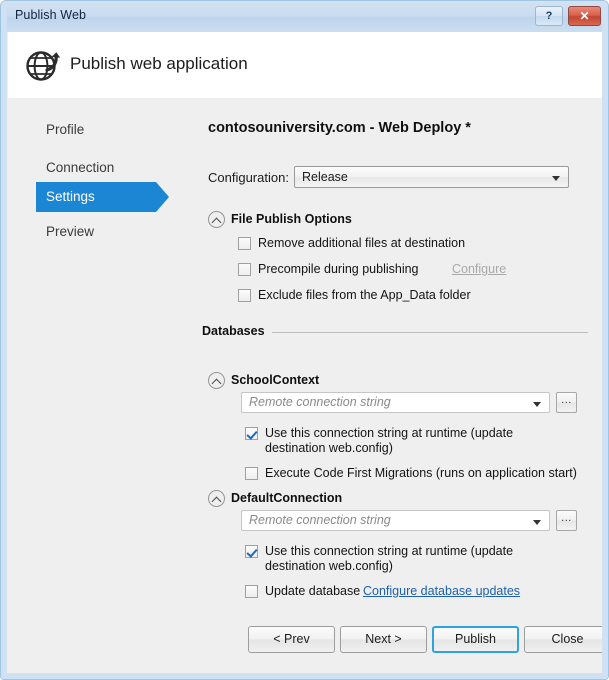 This screenshot has width=609, height=680. What do you see at coordinates (248, 177) in the screenshot?
I see `configuration-label: Configuration:` at bounding box center [248, 177].